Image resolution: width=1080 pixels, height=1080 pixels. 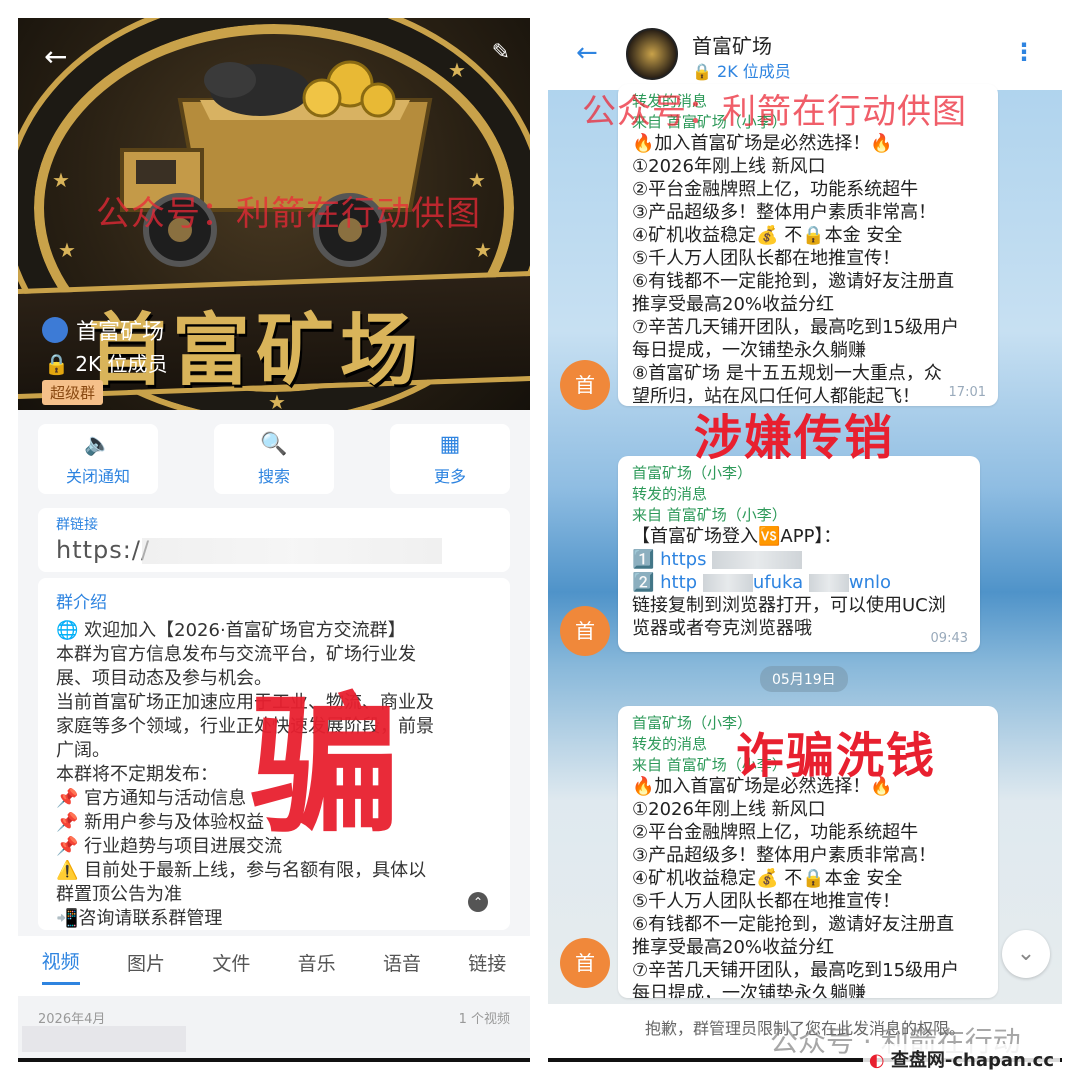 I want to click on grid-icon: ▦, so click(x=450, y=444).